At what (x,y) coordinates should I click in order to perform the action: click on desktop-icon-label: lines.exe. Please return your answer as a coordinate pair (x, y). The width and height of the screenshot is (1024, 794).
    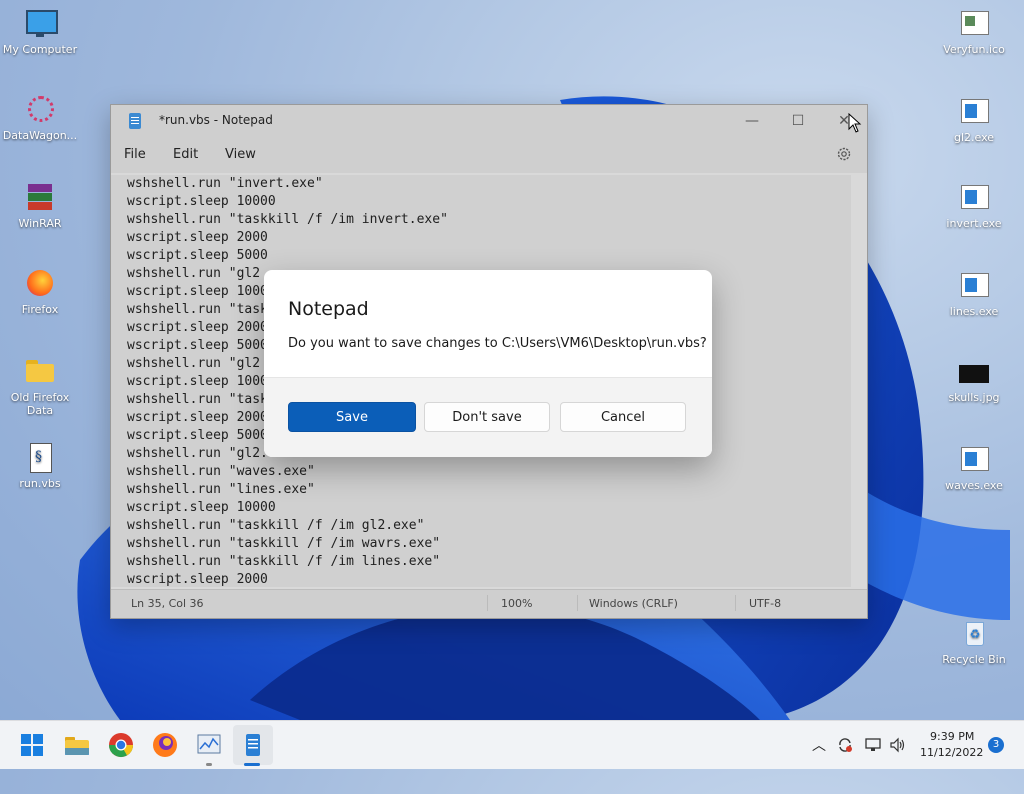
    Looking at the image, I should click on (974, 311).